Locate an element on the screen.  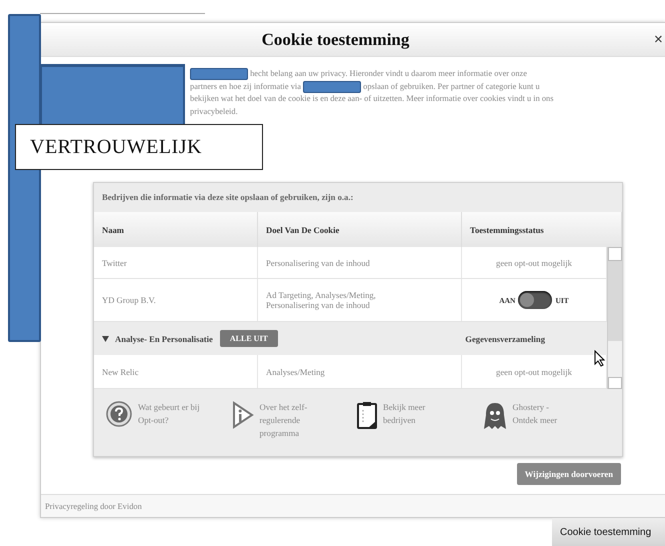
cookie-purpose: Personalisering van de inhoud is located at coordinates (318, 263).